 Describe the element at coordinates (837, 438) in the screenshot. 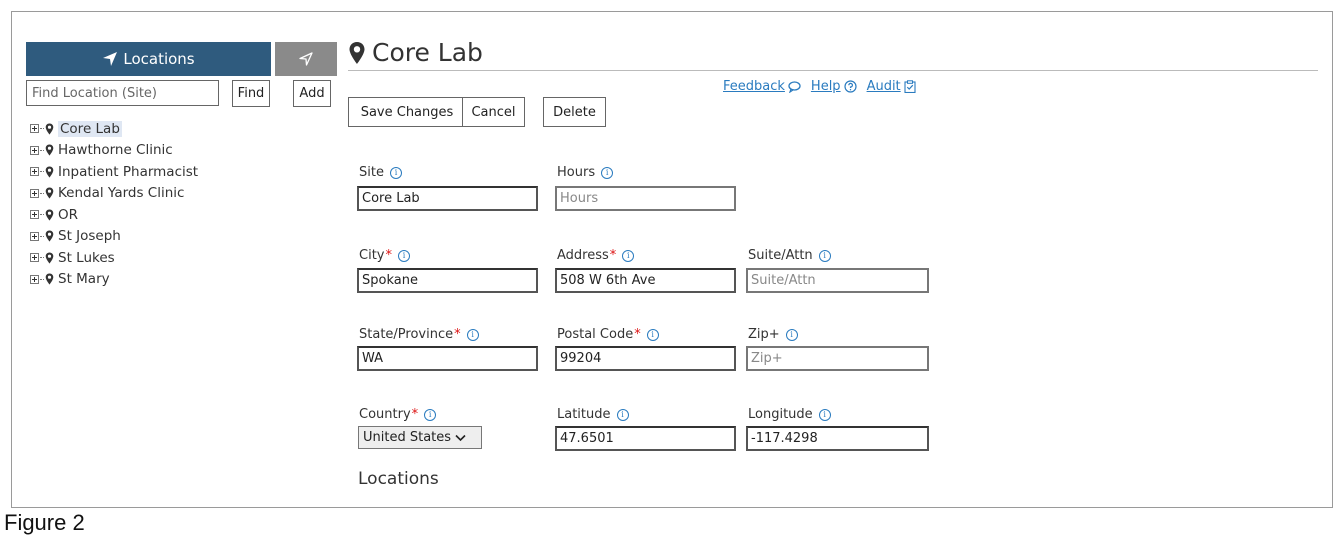

I see `longitude-input` at that location.